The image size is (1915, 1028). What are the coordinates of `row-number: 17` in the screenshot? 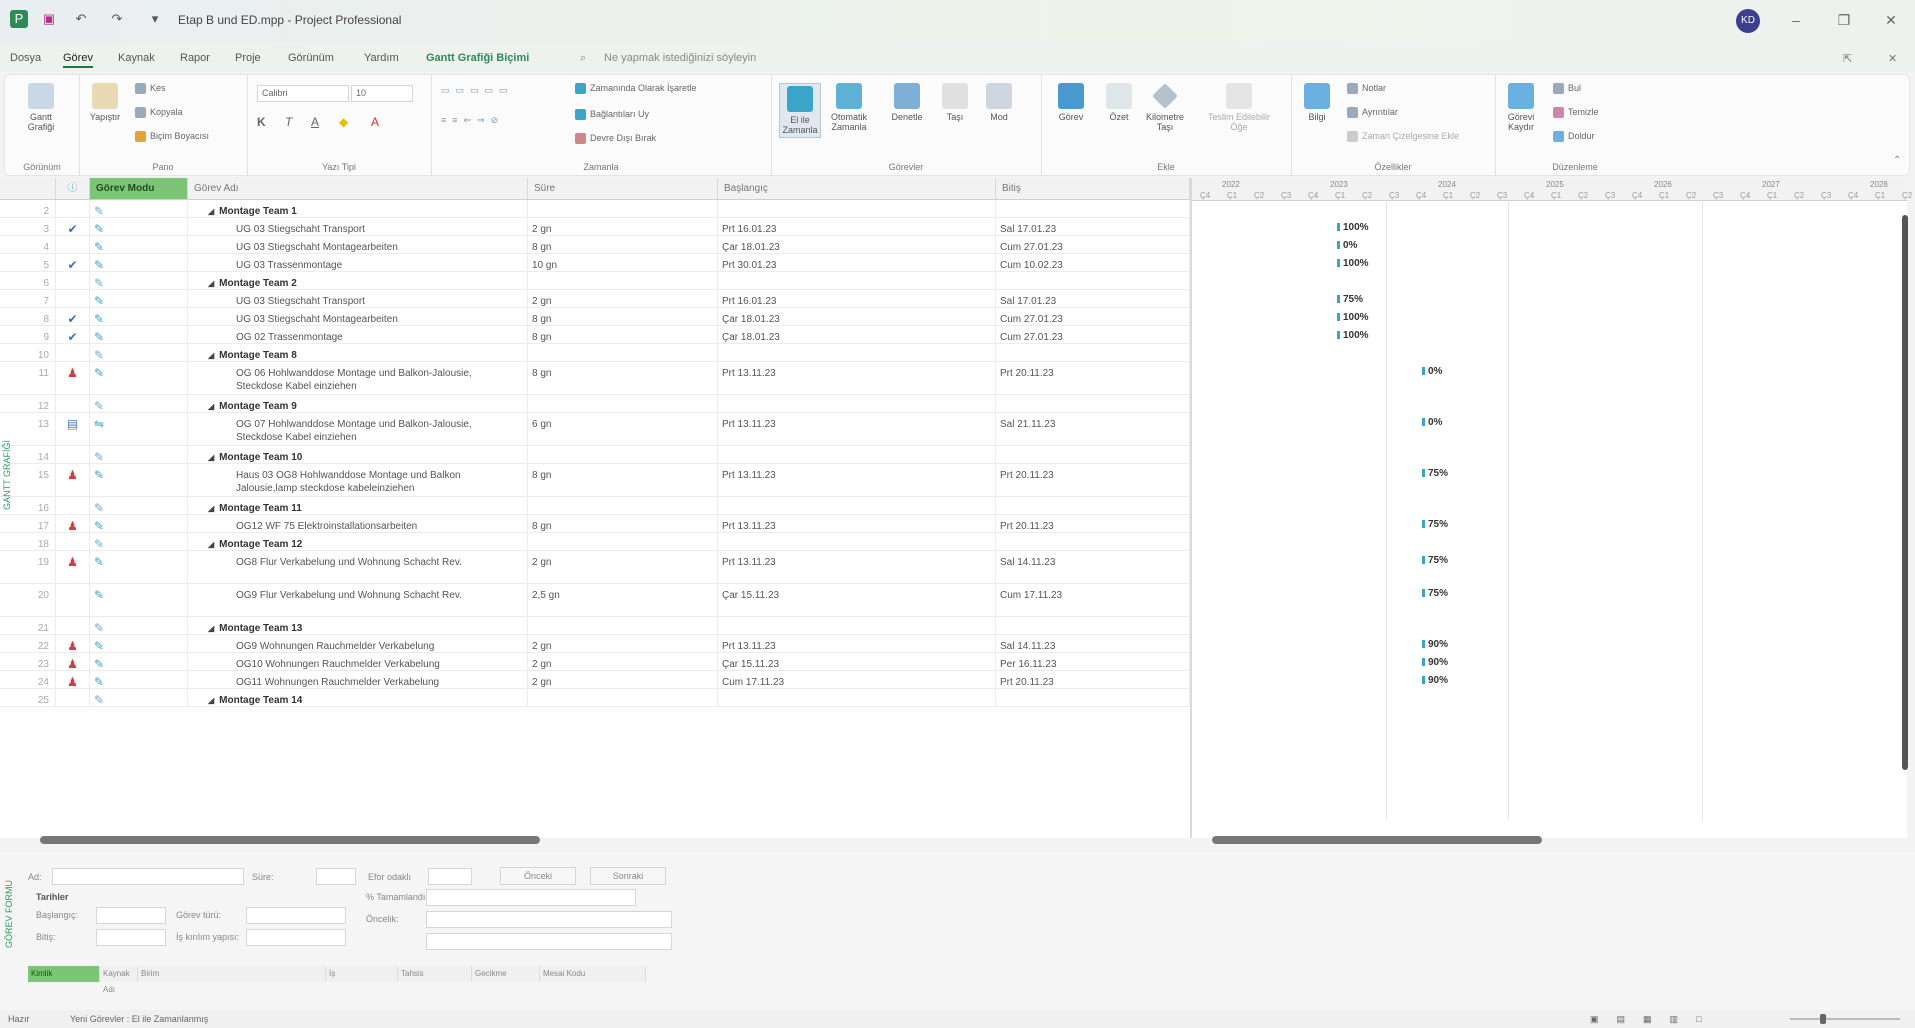 It's located at (28, 523).